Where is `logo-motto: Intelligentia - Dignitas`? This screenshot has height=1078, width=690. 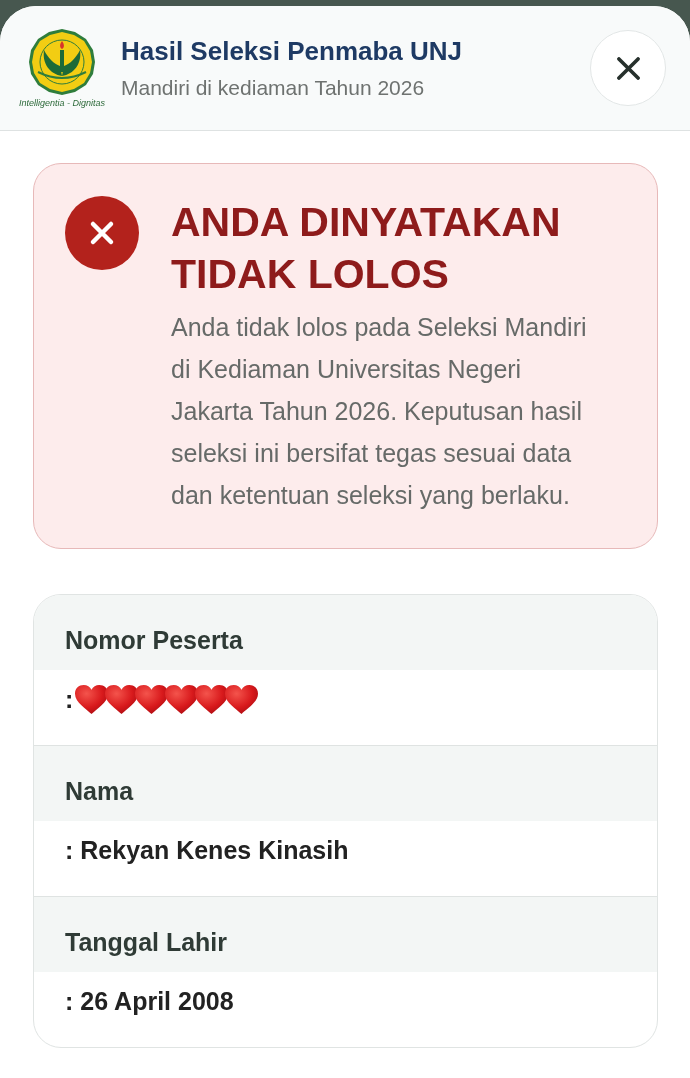 logo-motto: Intelligentia - Dignitas is located at coordinates (62, 103).